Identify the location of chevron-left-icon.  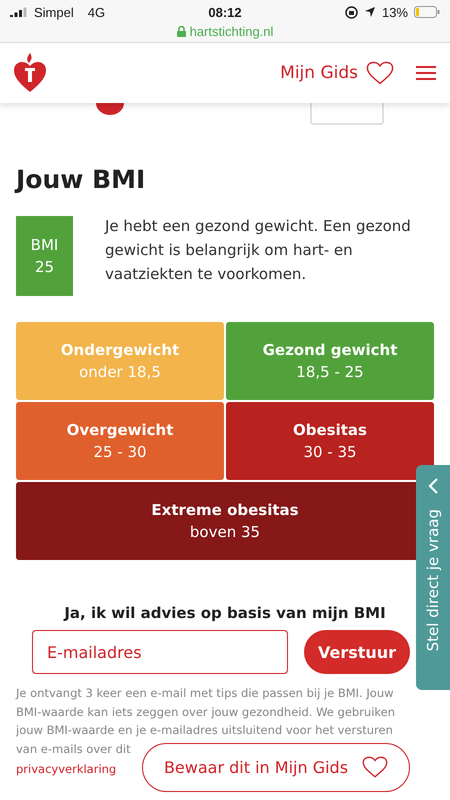
(433, 486).